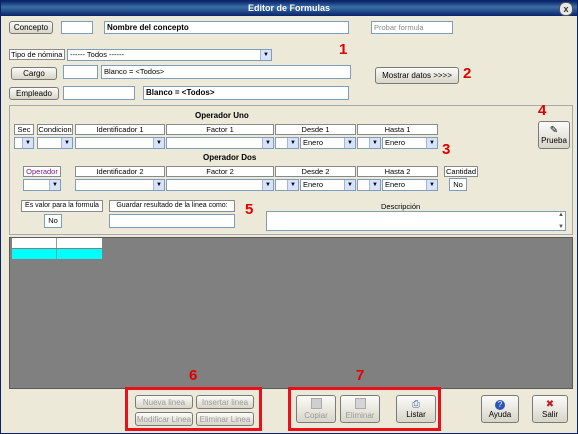 This screenshot has width=578, height=434. What do you see at coordinates (313, 142) in the screenshot?
I see `desde1-value: Enero` at bounding box center [313, 142].